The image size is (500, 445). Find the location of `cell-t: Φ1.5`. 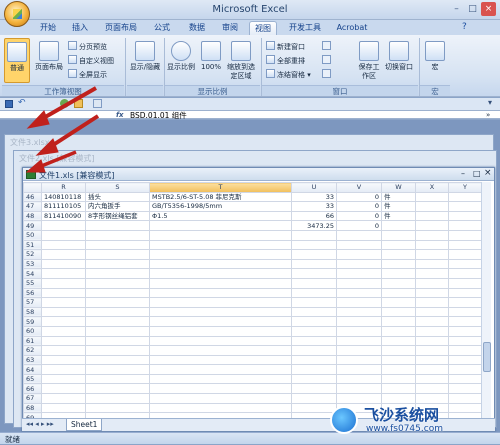

cell-t: Φ1.5 is located at coordinates (220, 216).